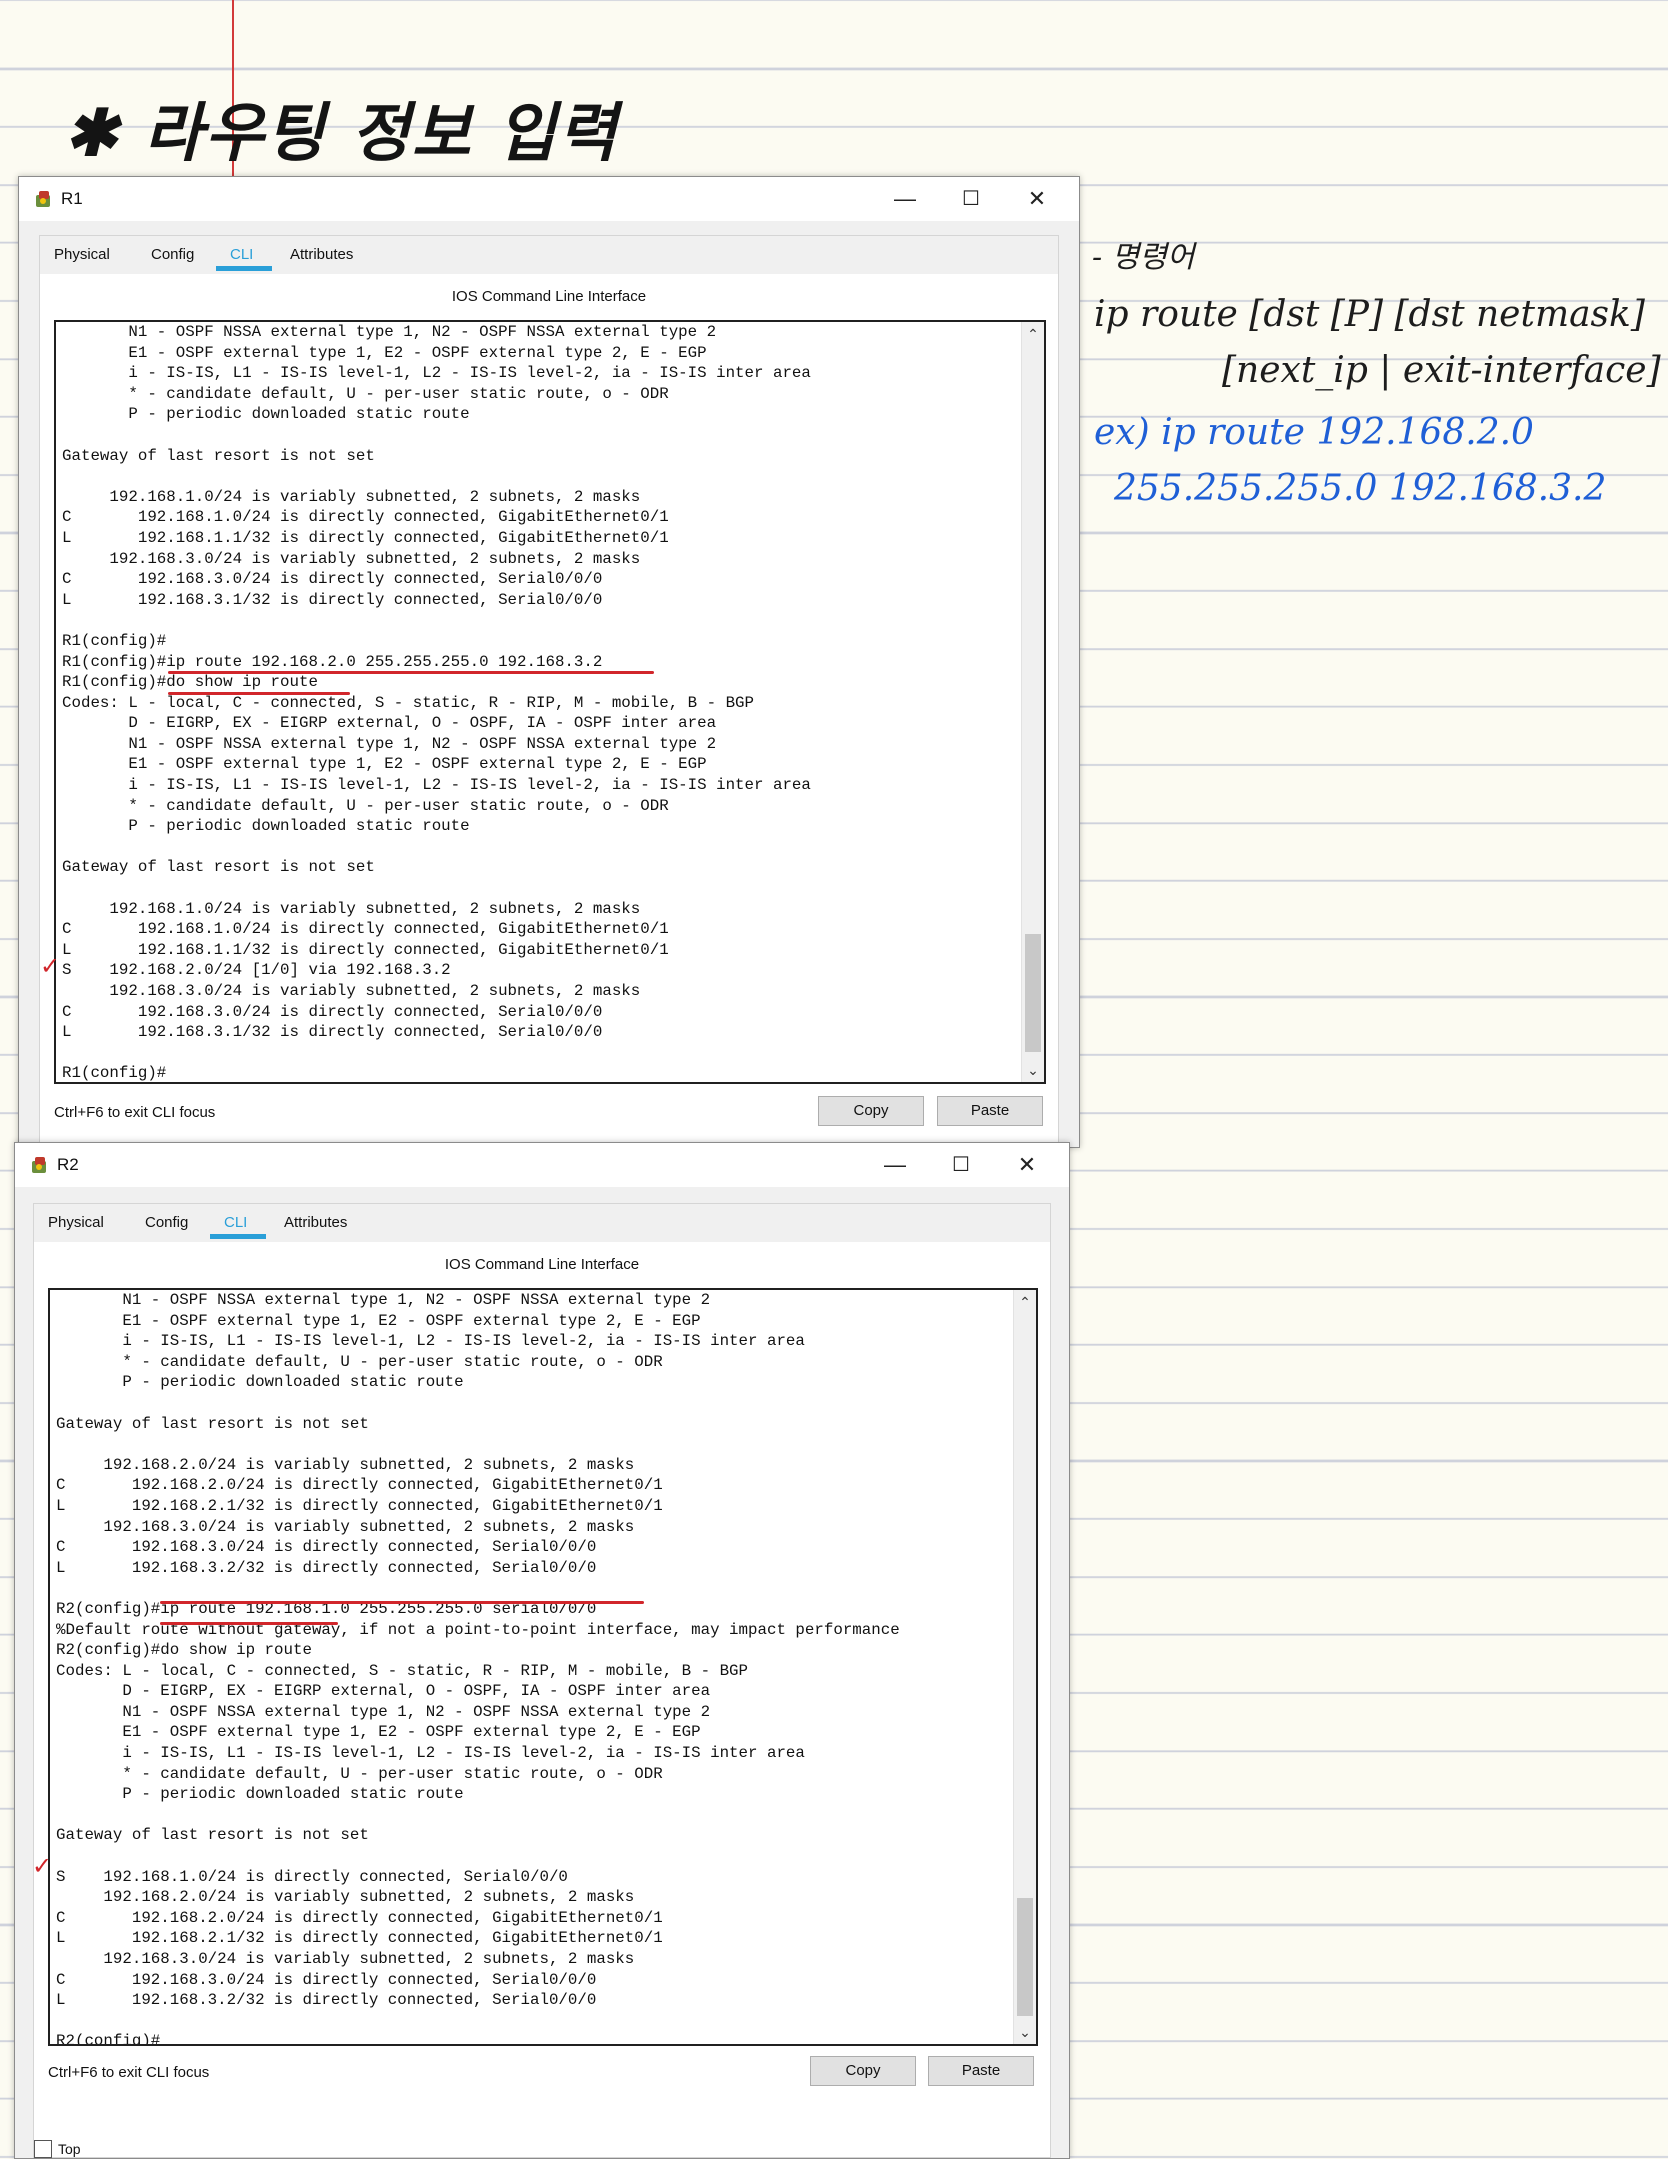 Image resolution: width=1668 pixels, height=2159 pixels. I want to click on handwritten-title: ✱ 라우팅 정보 입력, so click(341, 133).